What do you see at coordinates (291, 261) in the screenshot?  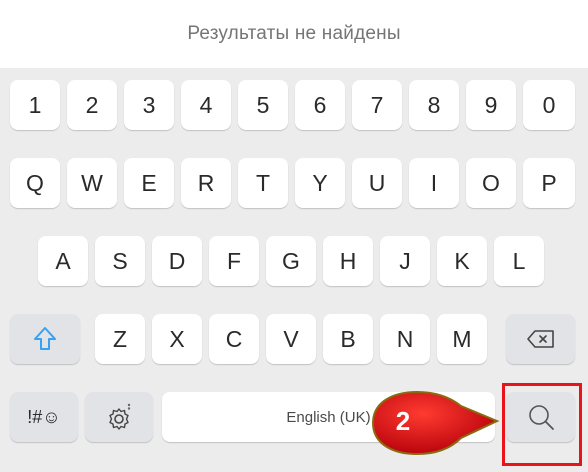 I see `key-g: G` at bounding box center [291, 261].